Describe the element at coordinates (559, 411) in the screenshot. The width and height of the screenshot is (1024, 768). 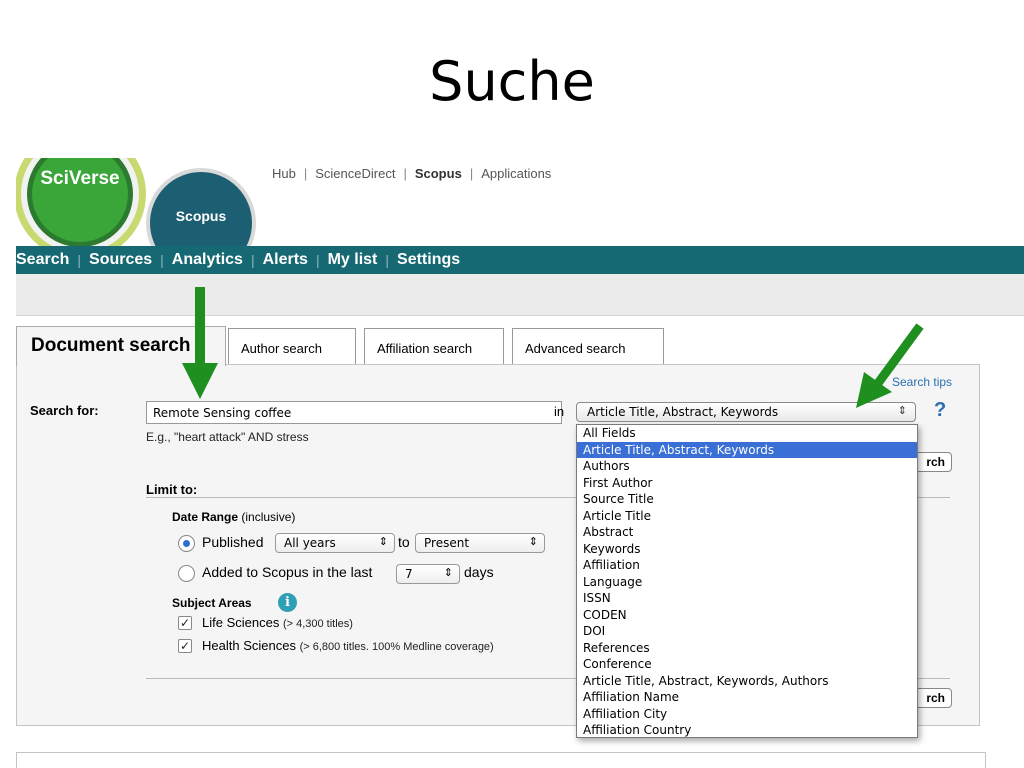
I see `in-label: in` at that location.